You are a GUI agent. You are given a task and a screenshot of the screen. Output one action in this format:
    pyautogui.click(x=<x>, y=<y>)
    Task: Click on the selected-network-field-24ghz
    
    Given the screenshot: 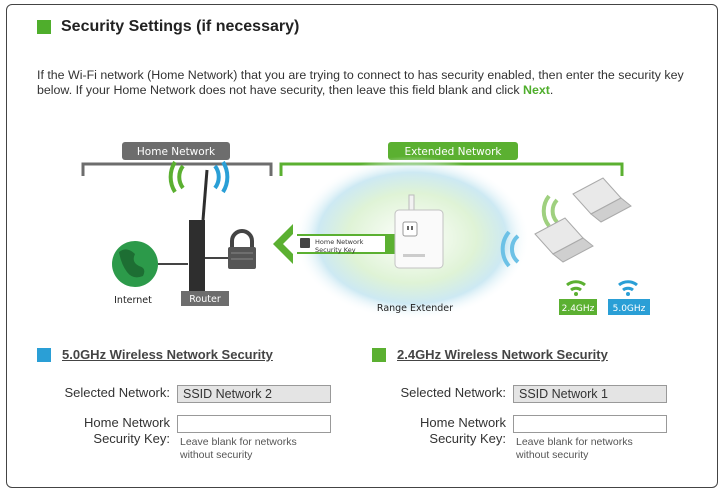 What is the action you would take?
    pyautogui.click(x=590, y=394)
    